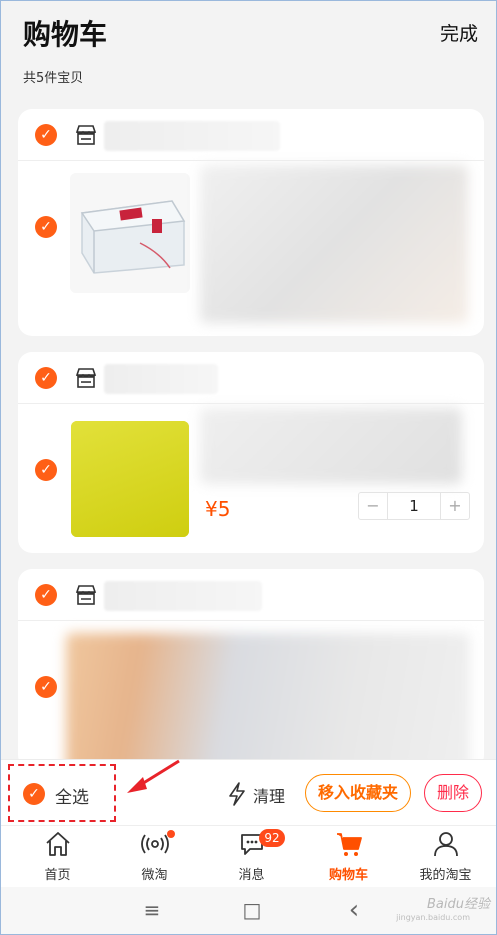  Describe the element at coordinates (455, 506) in the screenshot. I see `increase-button: +` at that location.